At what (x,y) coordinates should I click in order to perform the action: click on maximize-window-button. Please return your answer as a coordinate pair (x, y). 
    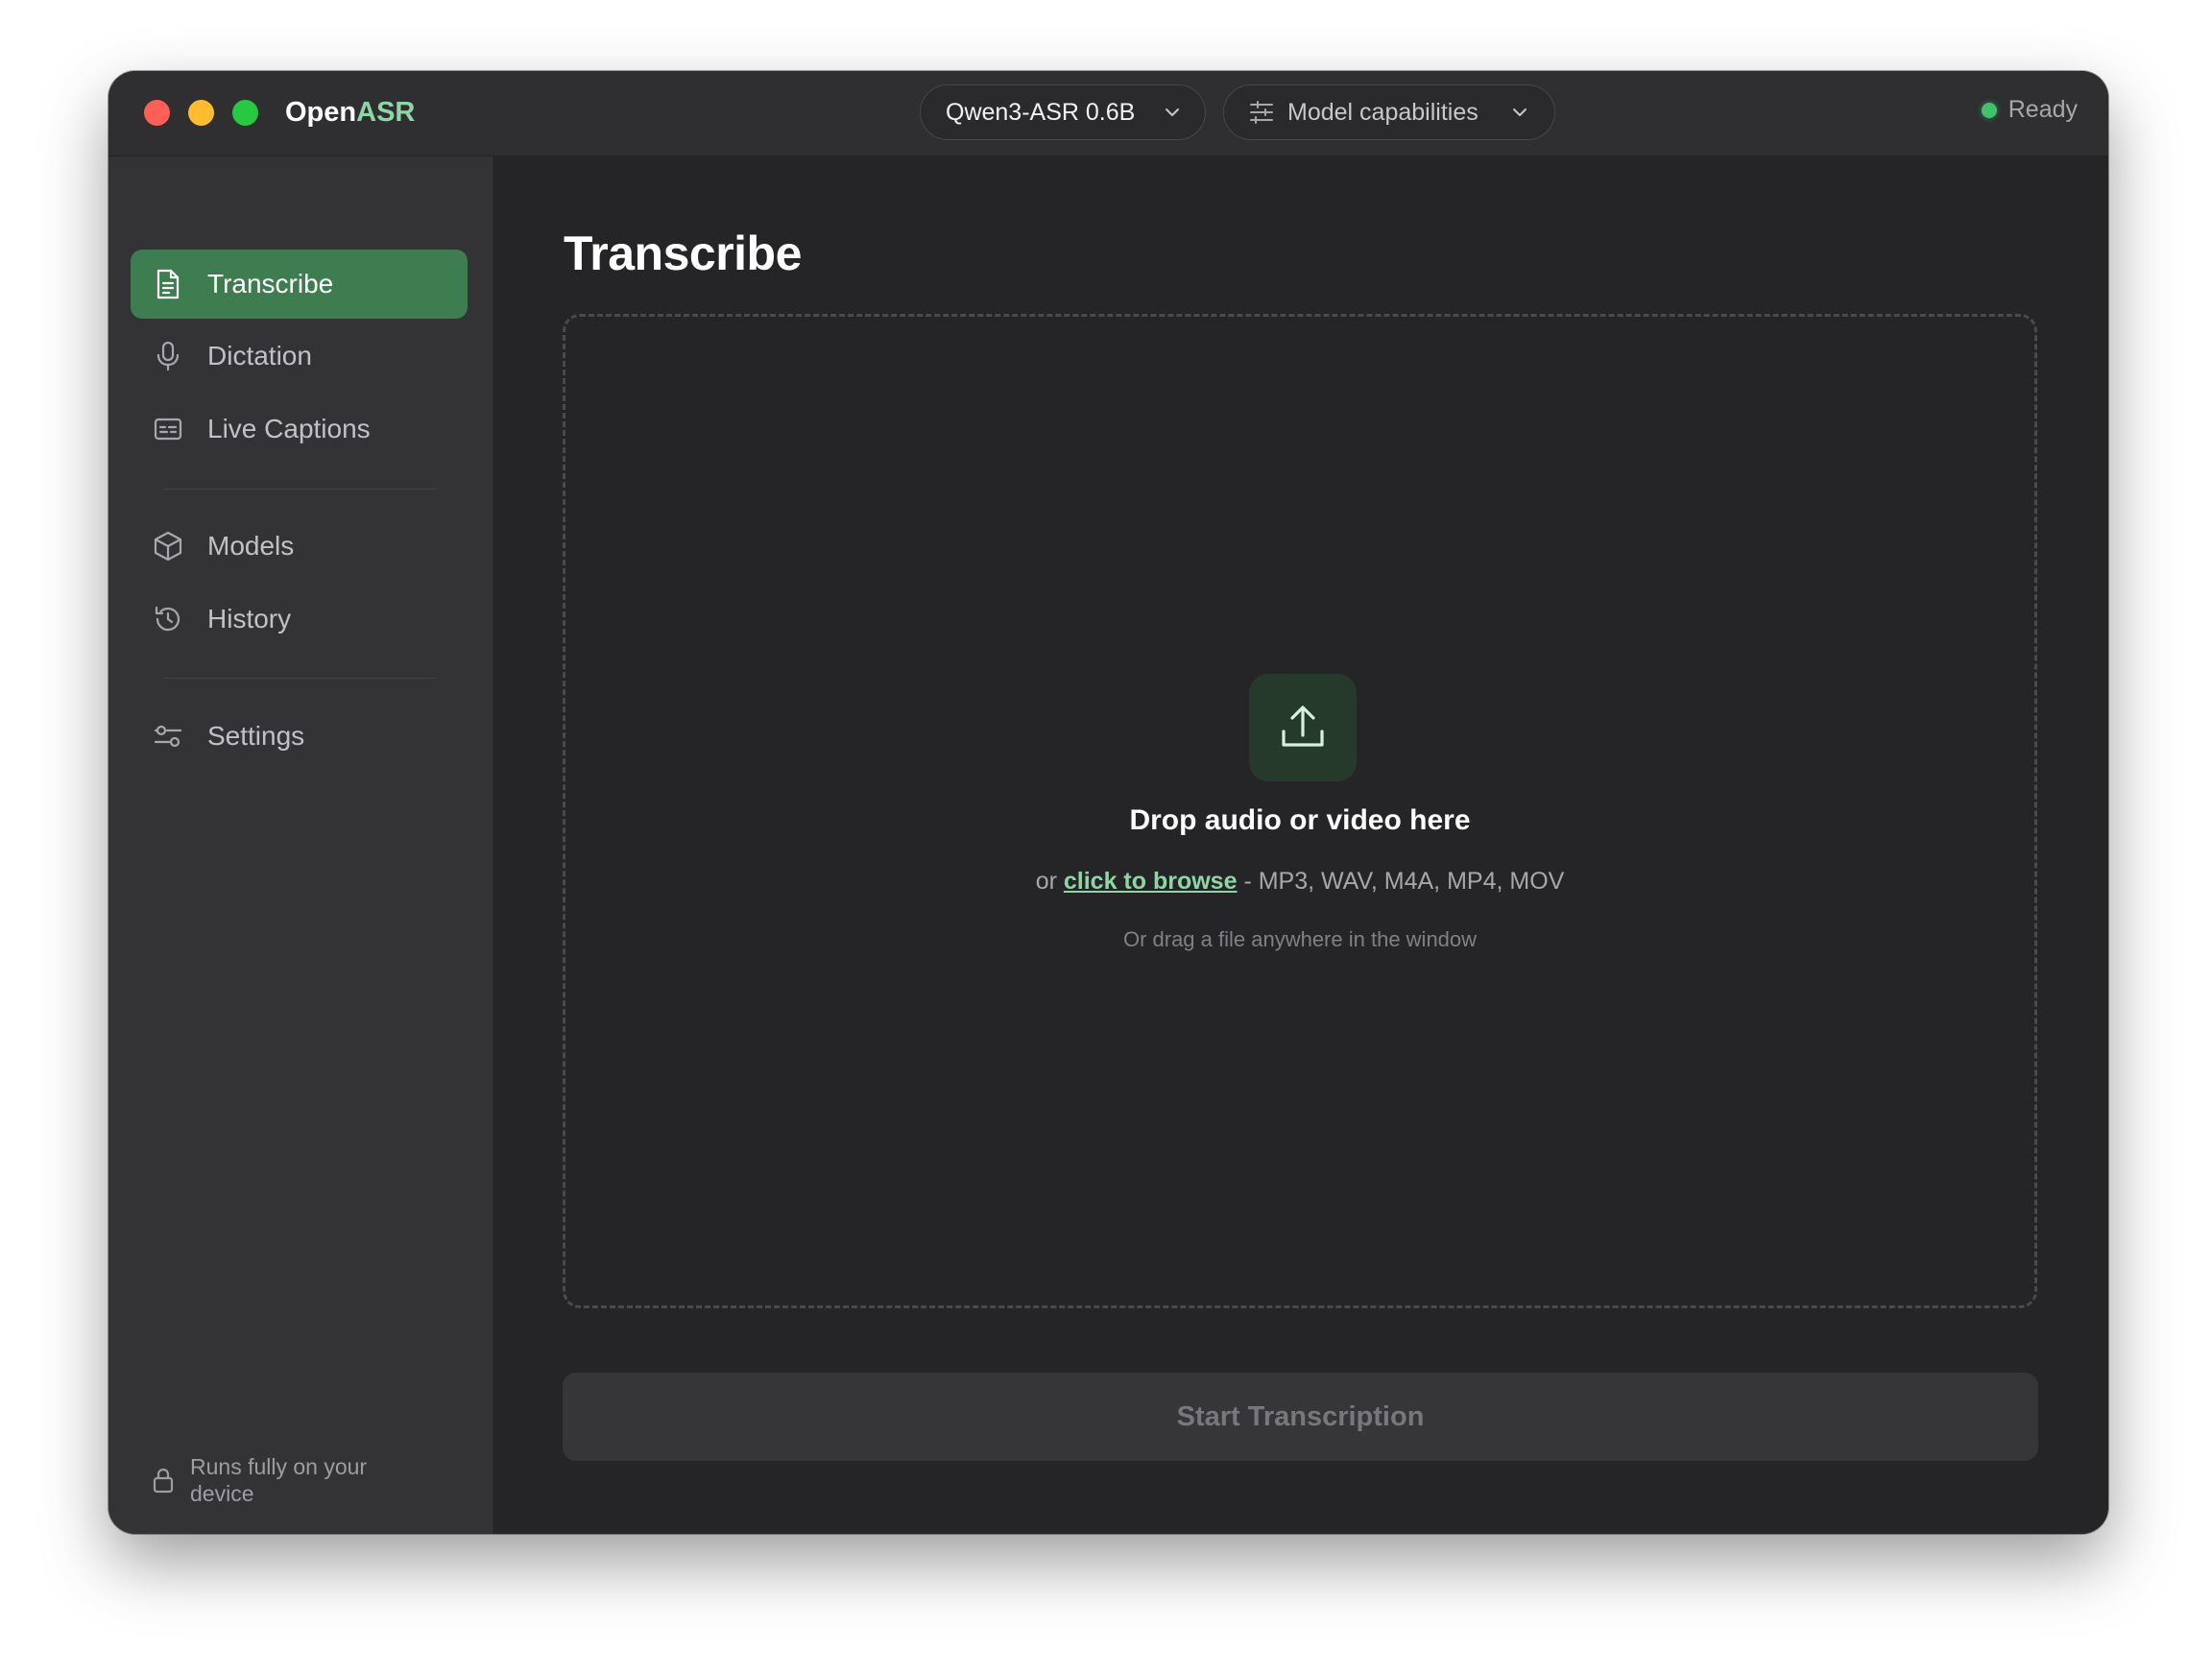
    Looking at the image, I should click on (245, 113).